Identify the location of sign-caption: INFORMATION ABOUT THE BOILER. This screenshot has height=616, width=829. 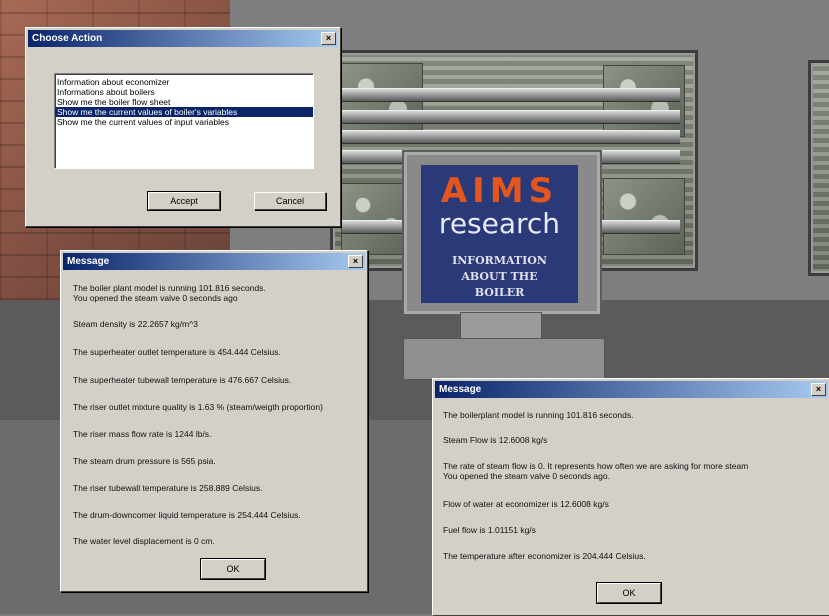
(499, 277).